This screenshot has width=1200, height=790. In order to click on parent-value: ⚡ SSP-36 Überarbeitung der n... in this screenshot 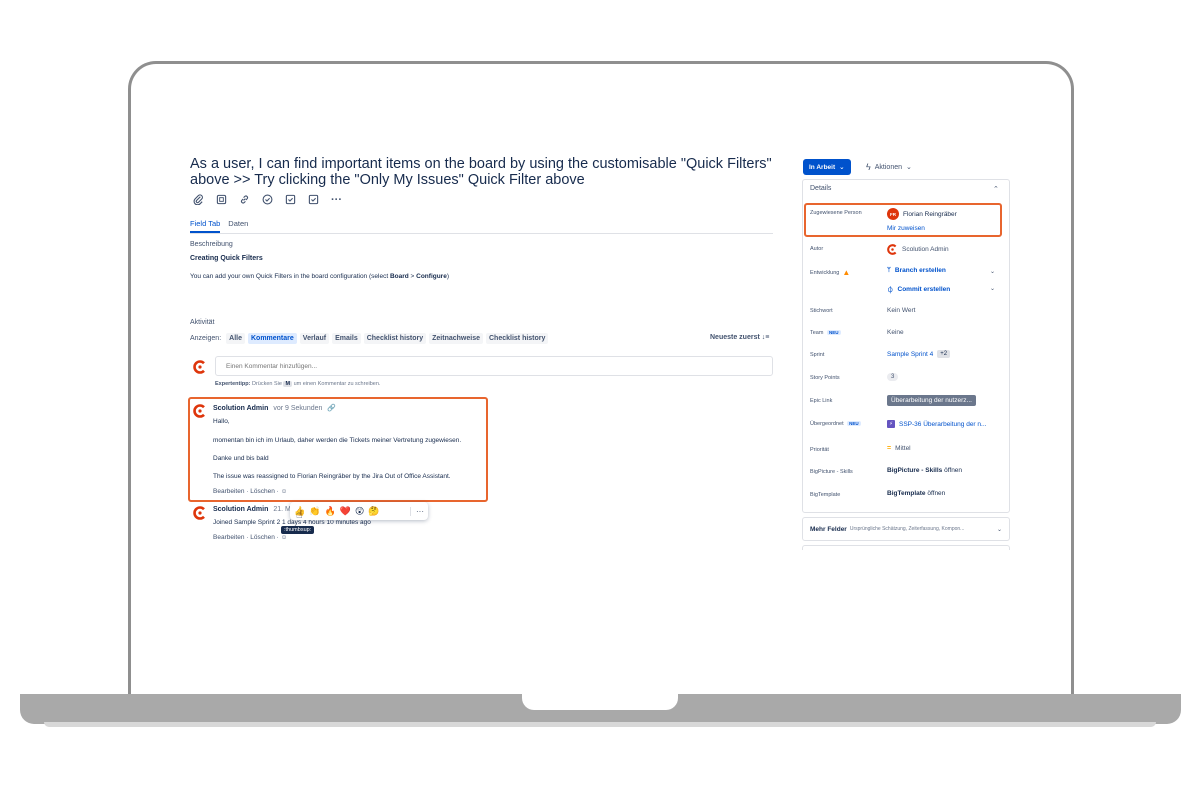, I will do `click(936, 424)`.